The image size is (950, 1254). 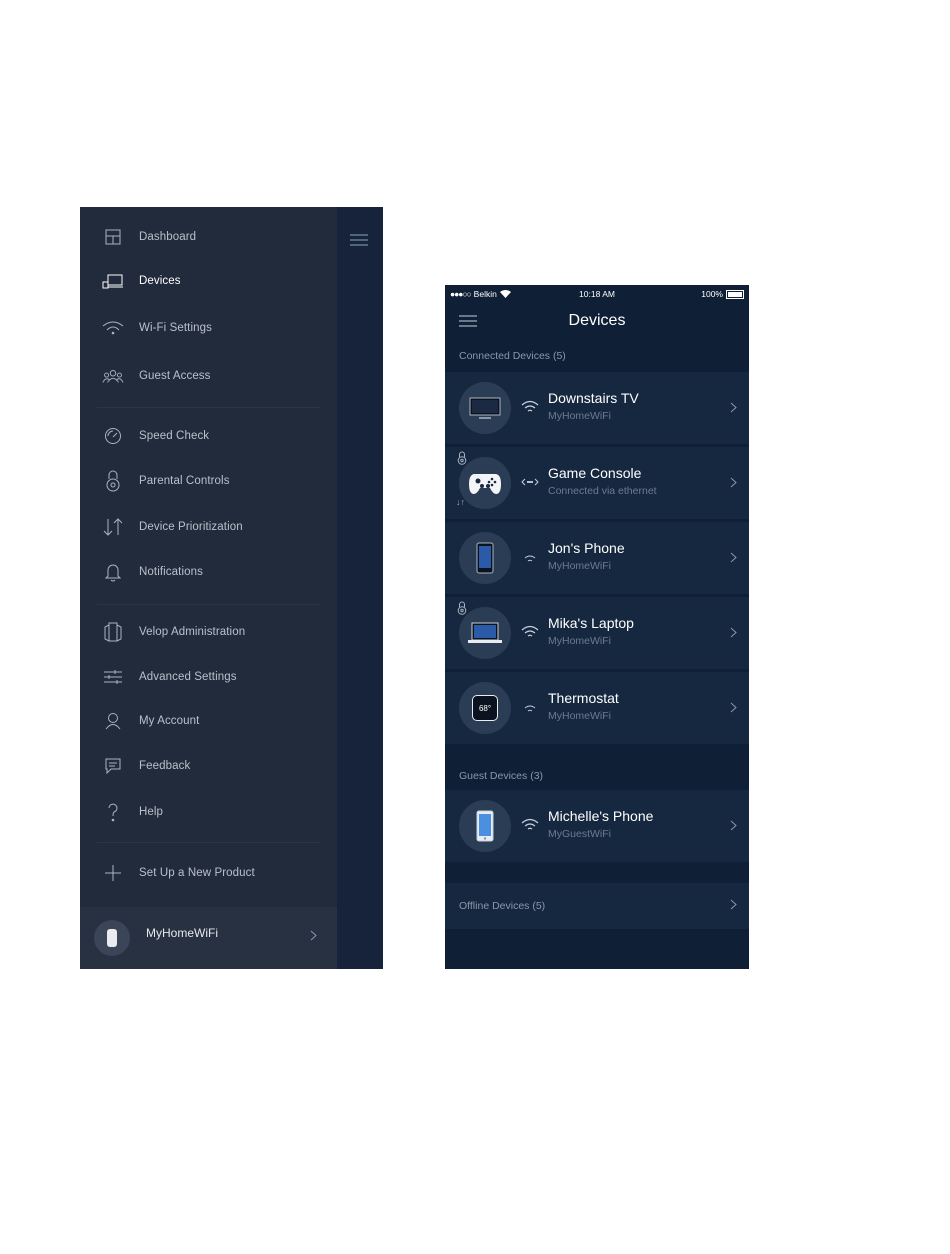 I want to click on device-name: Thermostat, so click(x=583, y=698).